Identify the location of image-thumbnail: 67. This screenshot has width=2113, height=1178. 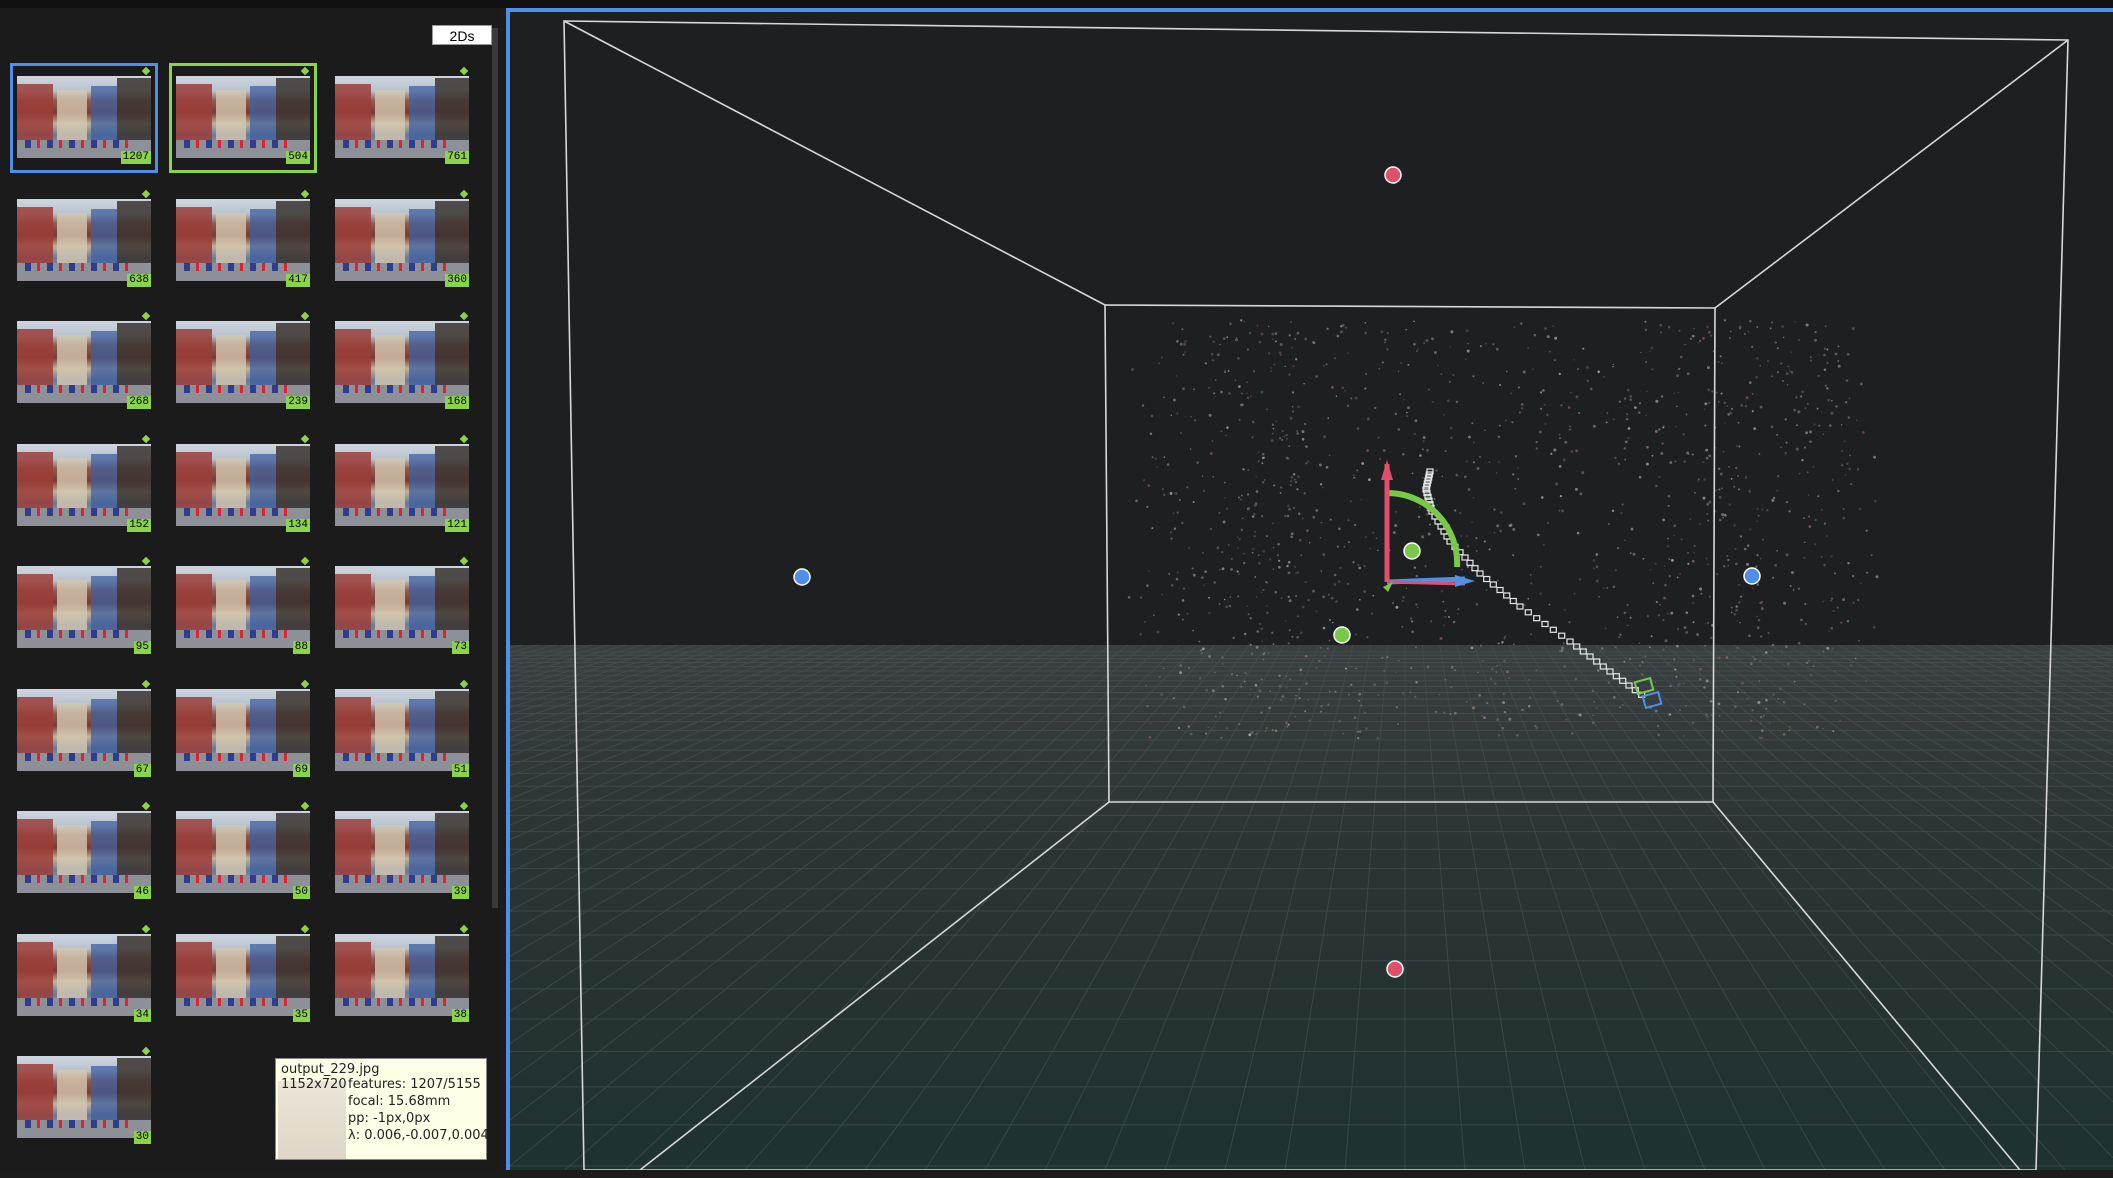
(84, 731).